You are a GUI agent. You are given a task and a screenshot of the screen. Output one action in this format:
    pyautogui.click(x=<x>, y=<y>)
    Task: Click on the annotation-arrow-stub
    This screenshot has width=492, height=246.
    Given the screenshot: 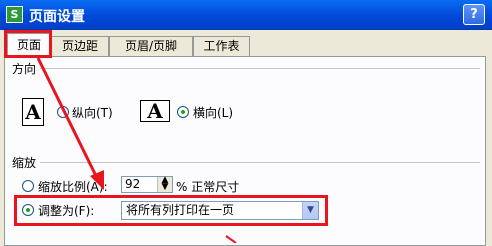 What is the action you would take?
    pyautogui.click(x=231, y=239)
    